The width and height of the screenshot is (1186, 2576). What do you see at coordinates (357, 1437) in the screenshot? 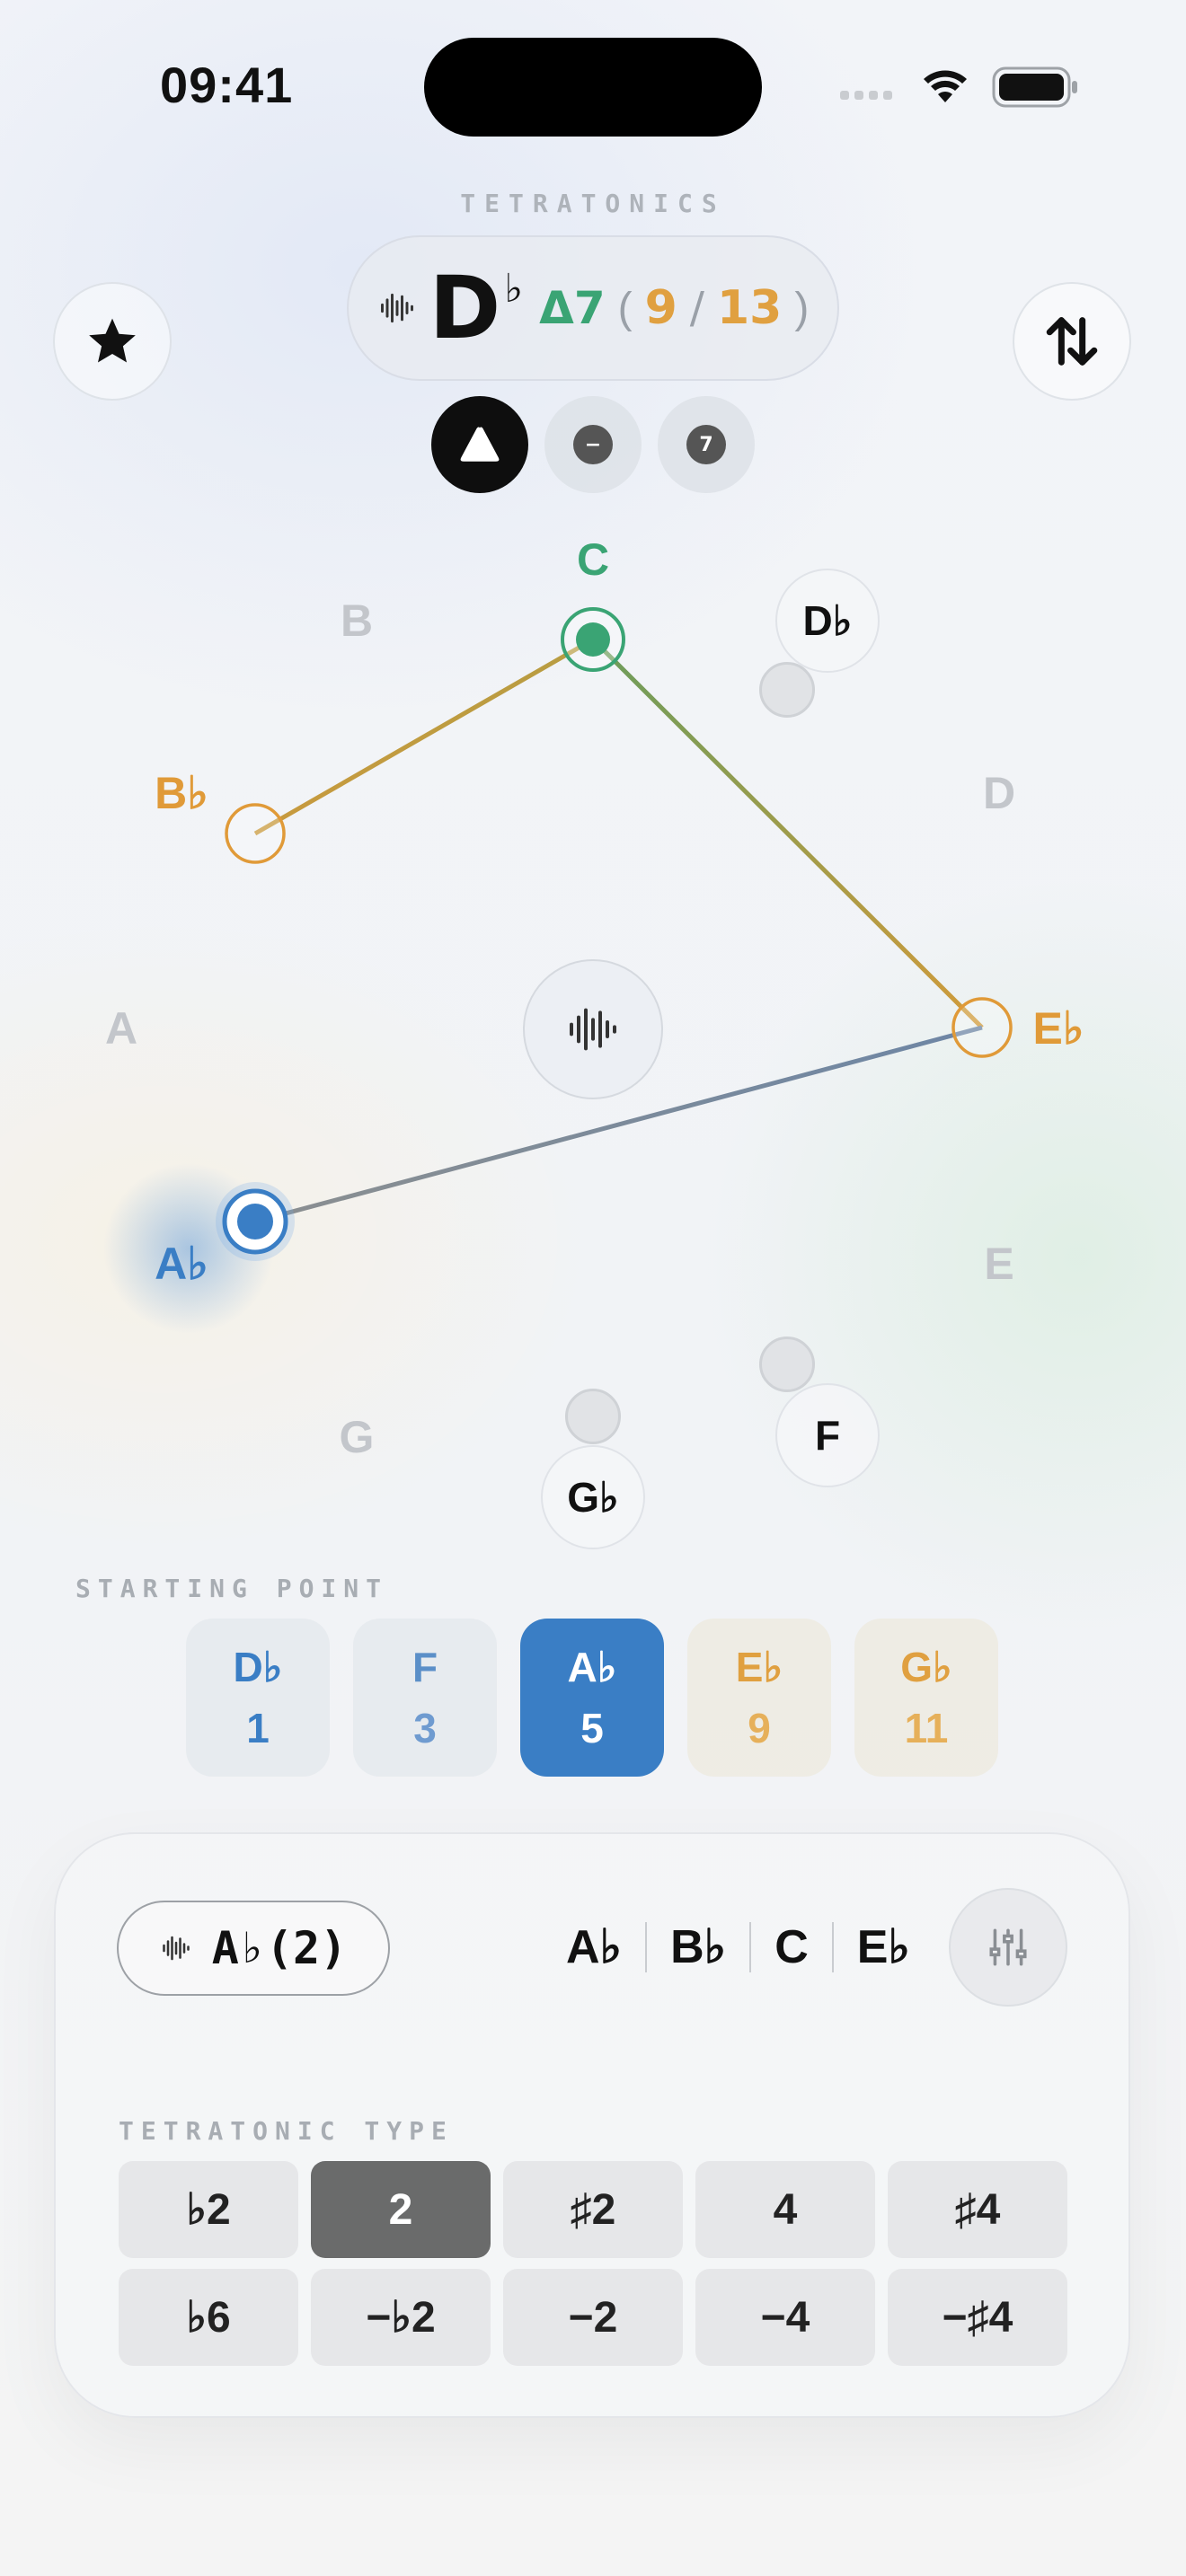
I see `note-g-label: G` at bounding box center [357, 1437].